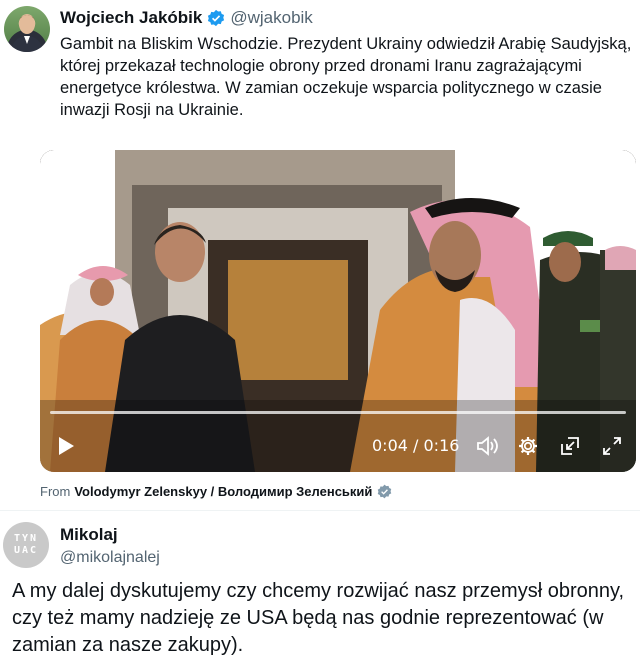 Image resolution: width=640 pixels, height=666 pixels. I want to click on video-controls, so click(338, 446).